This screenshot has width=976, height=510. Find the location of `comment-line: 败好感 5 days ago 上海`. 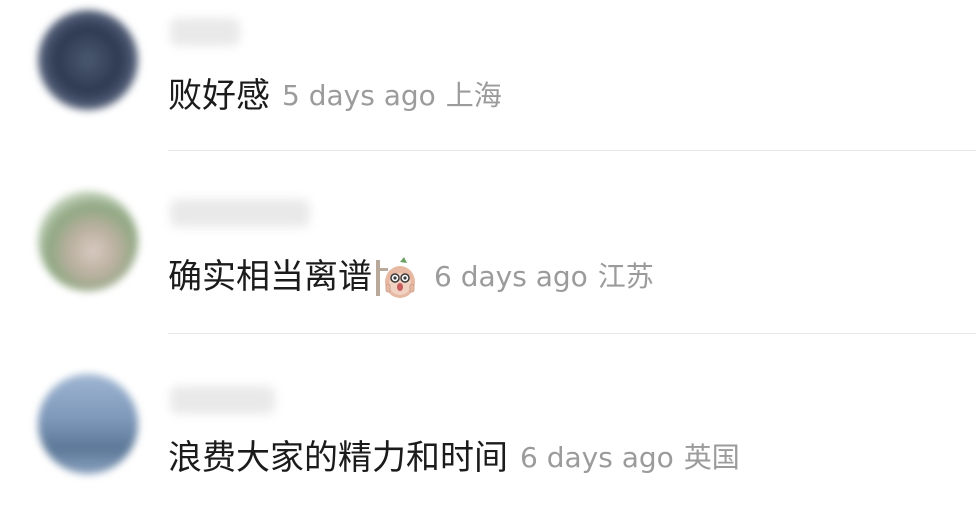

comment-line: 败好感 5 days ago 上海 is located at coordinates (335, 96).